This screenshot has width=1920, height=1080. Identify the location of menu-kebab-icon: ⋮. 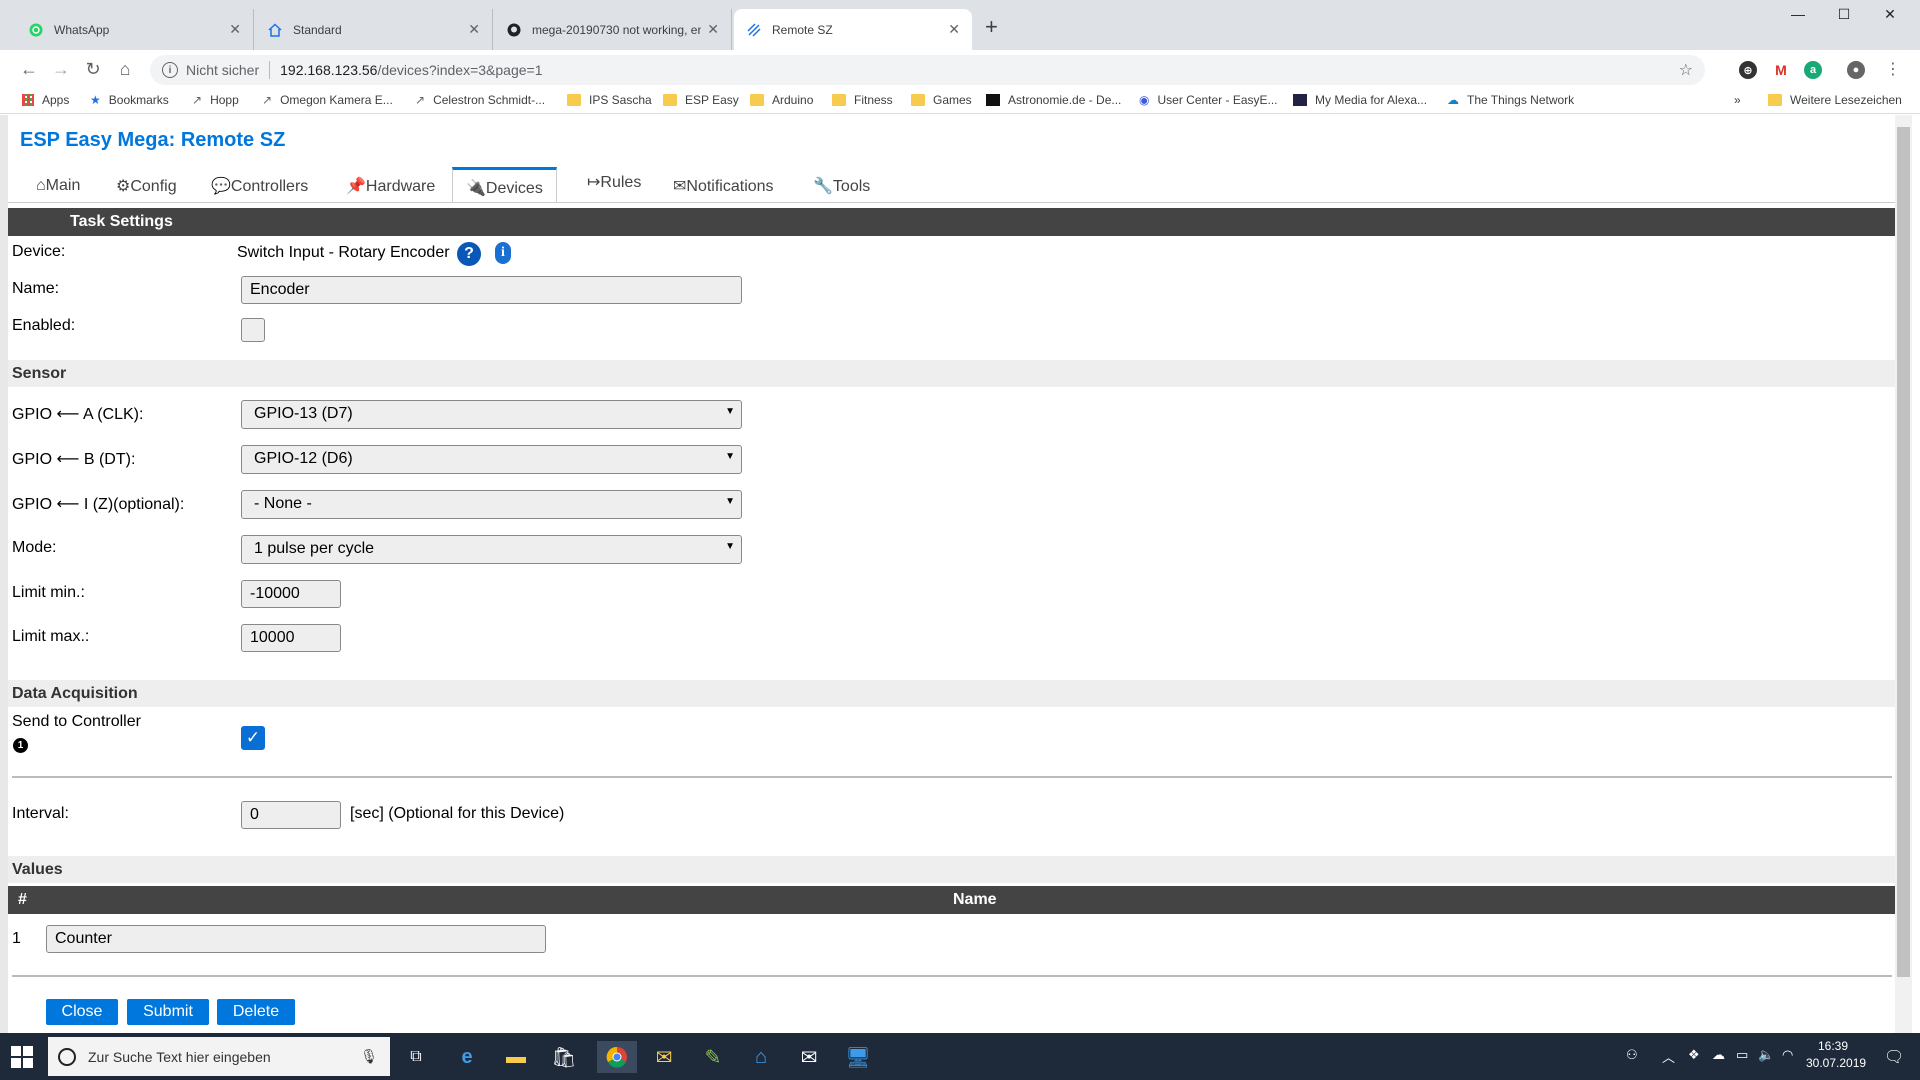
(1893, 69).